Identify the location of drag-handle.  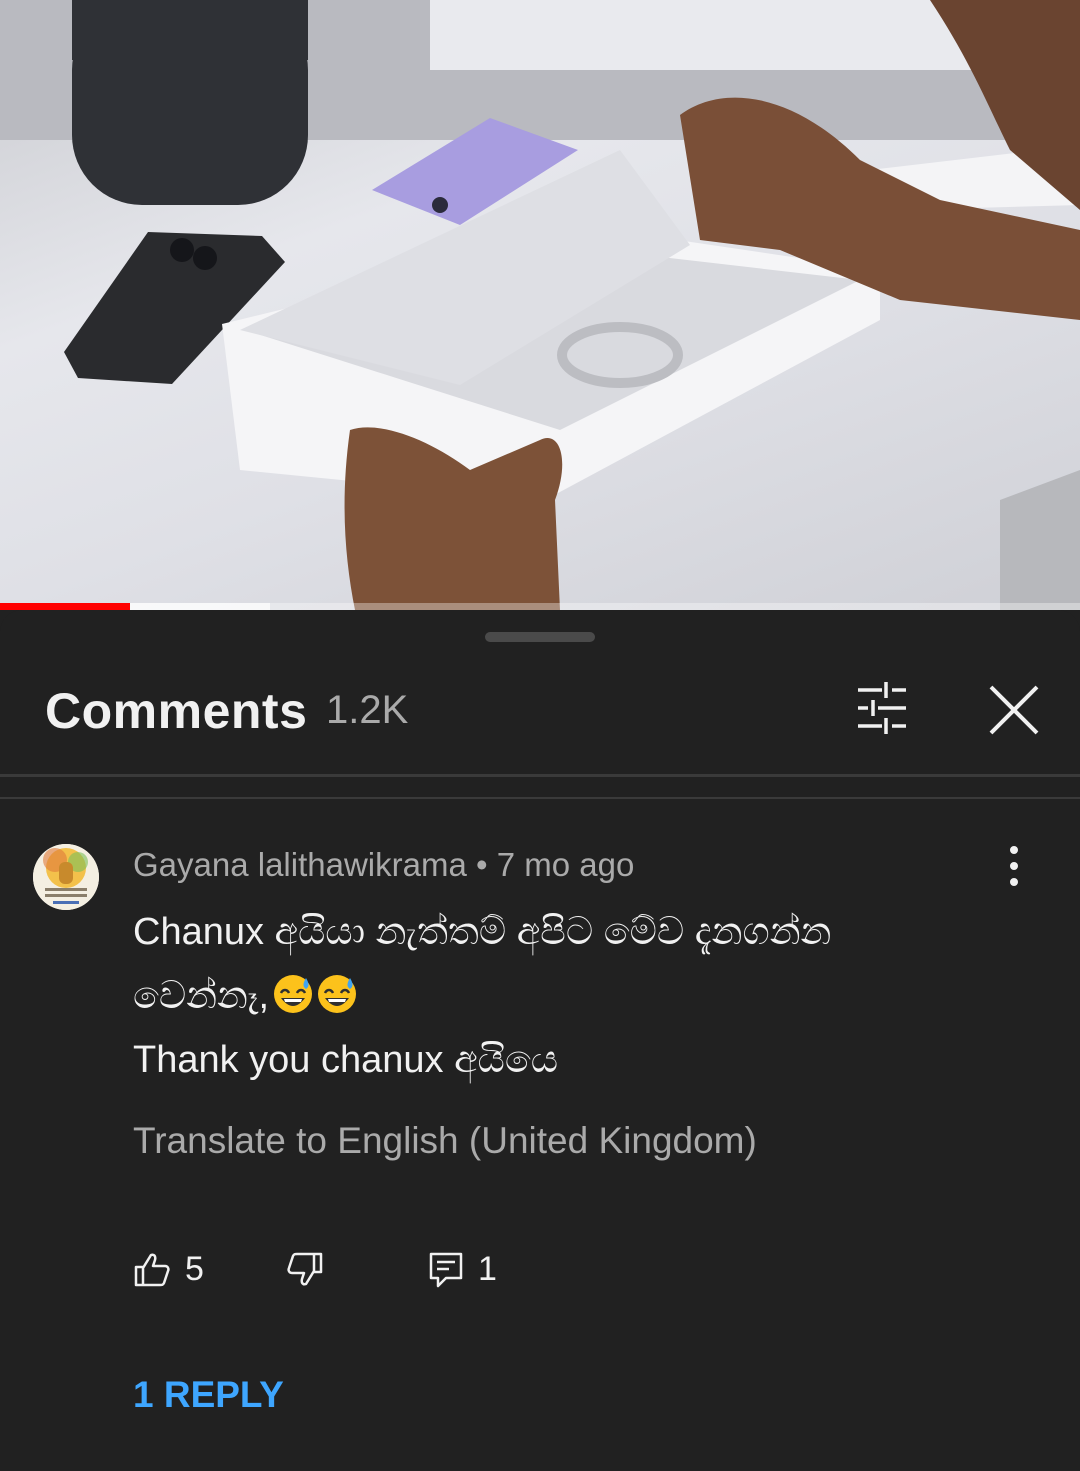
(540, 637).